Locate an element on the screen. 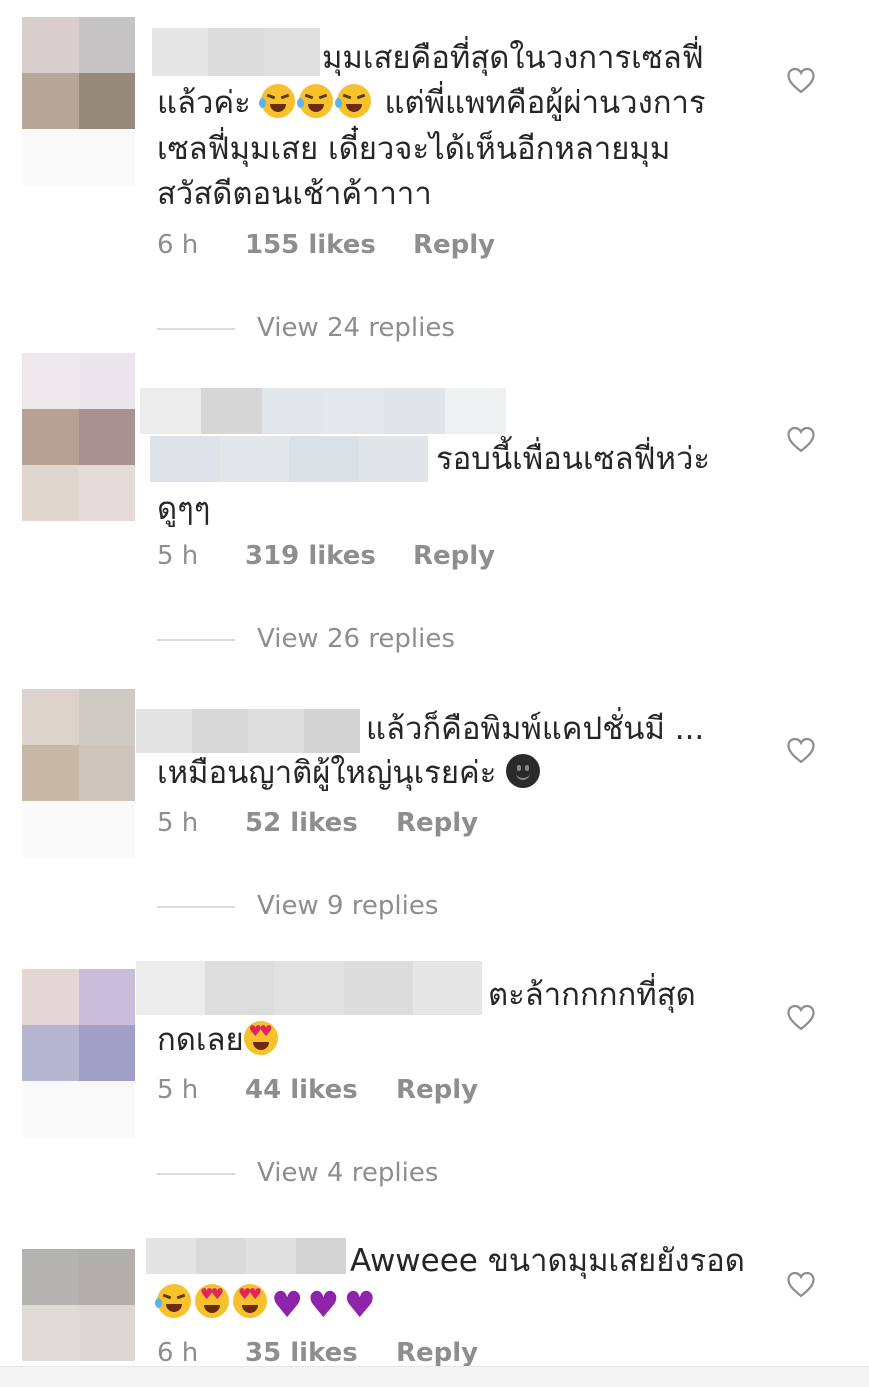  comment-meta: 5 h 52 likes Reply is located at coordinates (317, 823).